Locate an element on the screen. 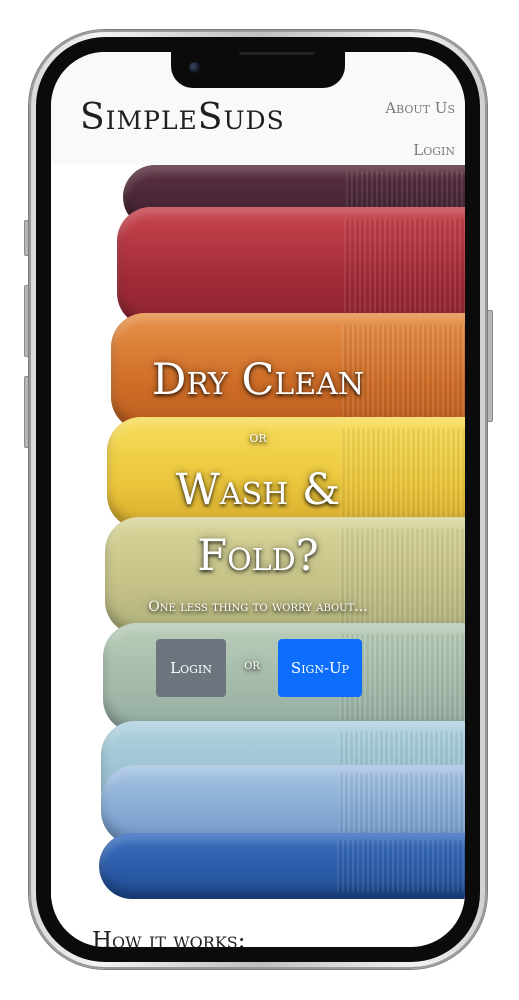 This screenshot has width=519, height=1000. hero-or-between-buttons: or is located at coordinates (252, 665).